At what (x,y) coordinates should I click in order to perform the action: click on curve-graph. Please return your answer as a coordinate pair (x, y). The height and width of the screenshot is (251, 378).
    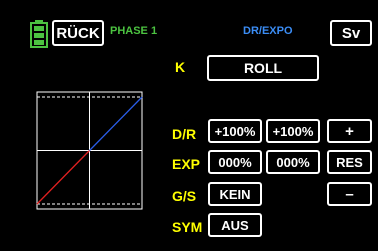
    Looking at the image, I should click on (89, 150).